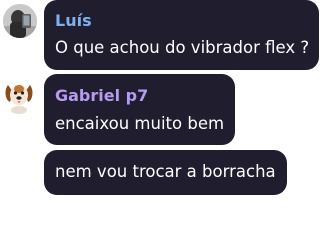 The height and width of the screenshot is (246, 320). What do you see at coordinates (182, 47) in the screenshot?
I see `message-text: O que achou do vibrador flex ?` at bounding box center [182, 47].